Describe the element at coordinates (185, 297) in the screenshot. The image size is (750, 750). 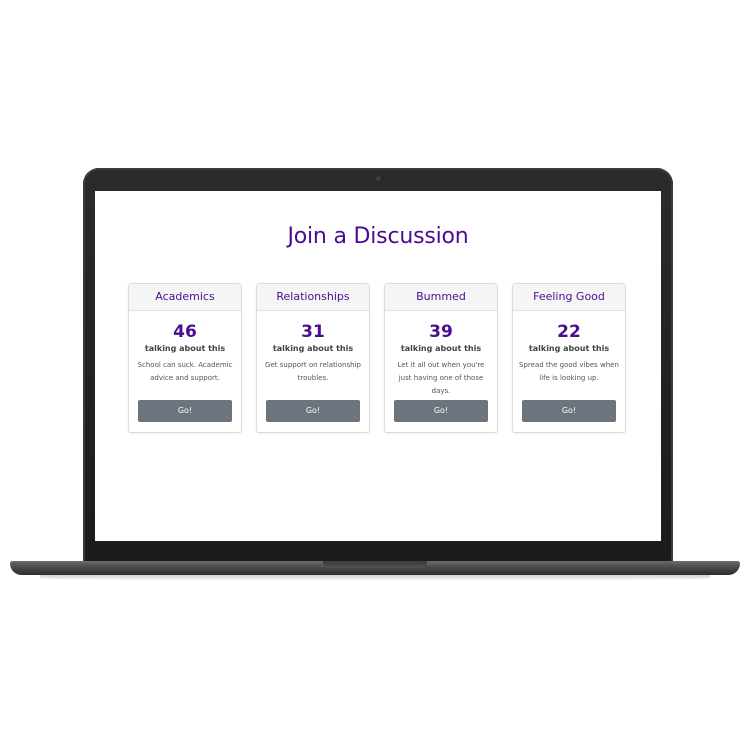
I see `card-title: Academics` at that location.